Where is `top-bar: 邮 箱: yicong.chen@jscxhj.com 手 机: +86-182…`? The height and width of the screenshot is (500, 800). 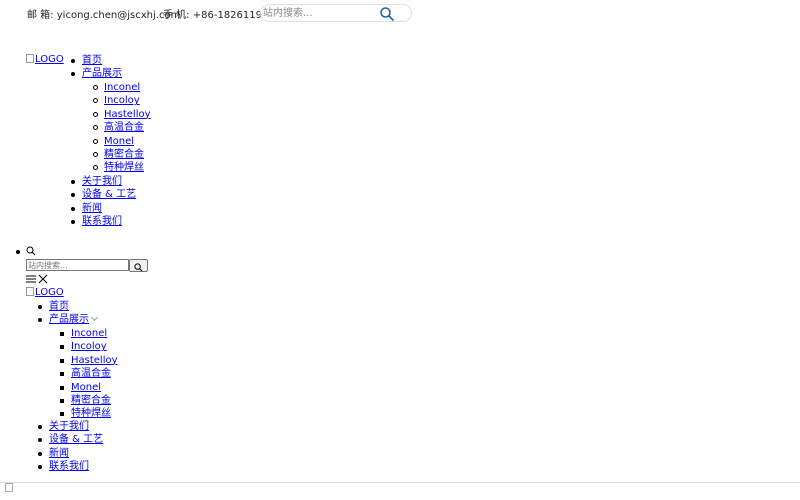
top-bar: 邮 箱: yicong.chen@jscxhj.com 手 机: +86-182… is located at coordinates (400, 13).